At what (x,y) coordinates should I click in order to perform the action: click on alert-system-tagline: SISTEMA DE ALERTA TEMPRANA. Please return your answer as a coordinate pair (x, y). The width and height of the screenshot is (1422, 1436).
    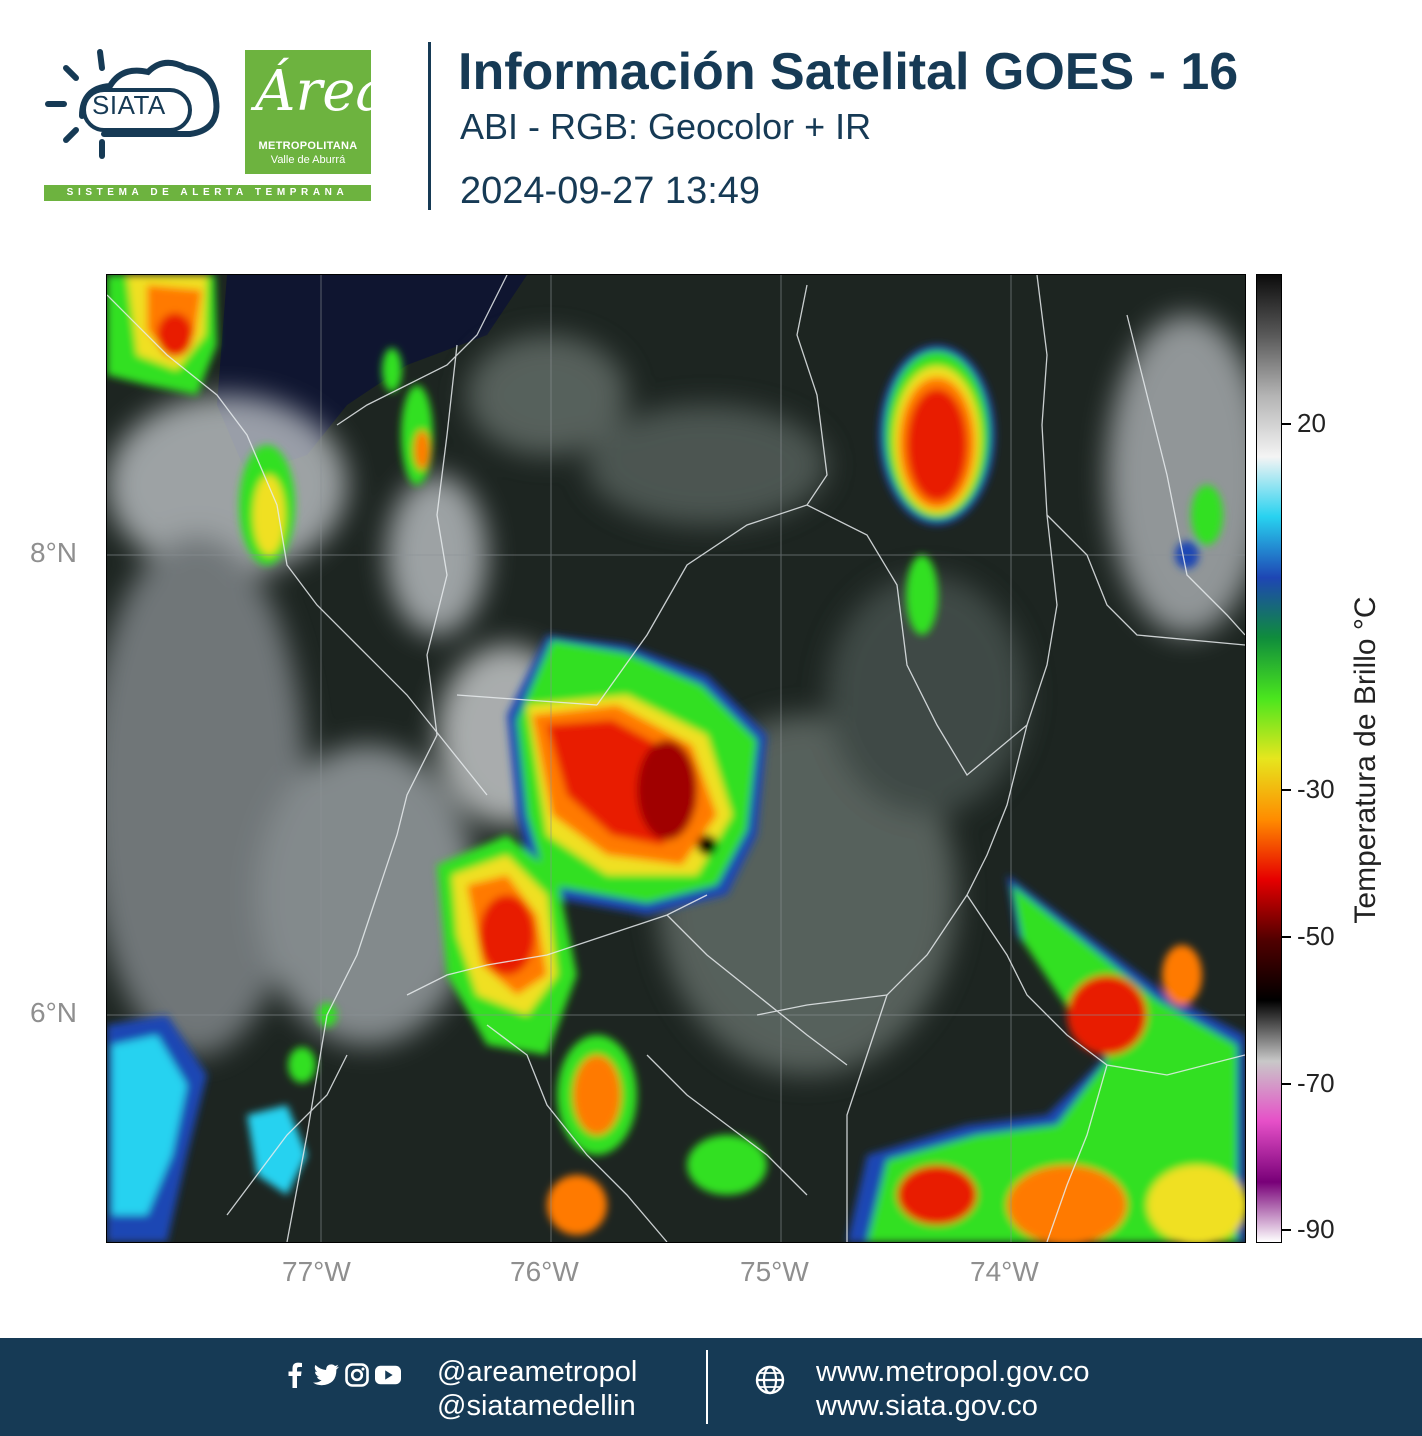
    Looking at the image, I should click on (207, 193).